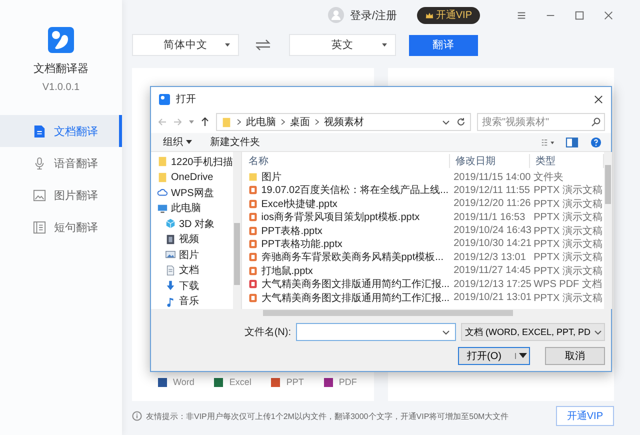  What do you see at coordinates (521, 15) in the screenshot?
I see `menu-icon` at bounding box center [521, 15].